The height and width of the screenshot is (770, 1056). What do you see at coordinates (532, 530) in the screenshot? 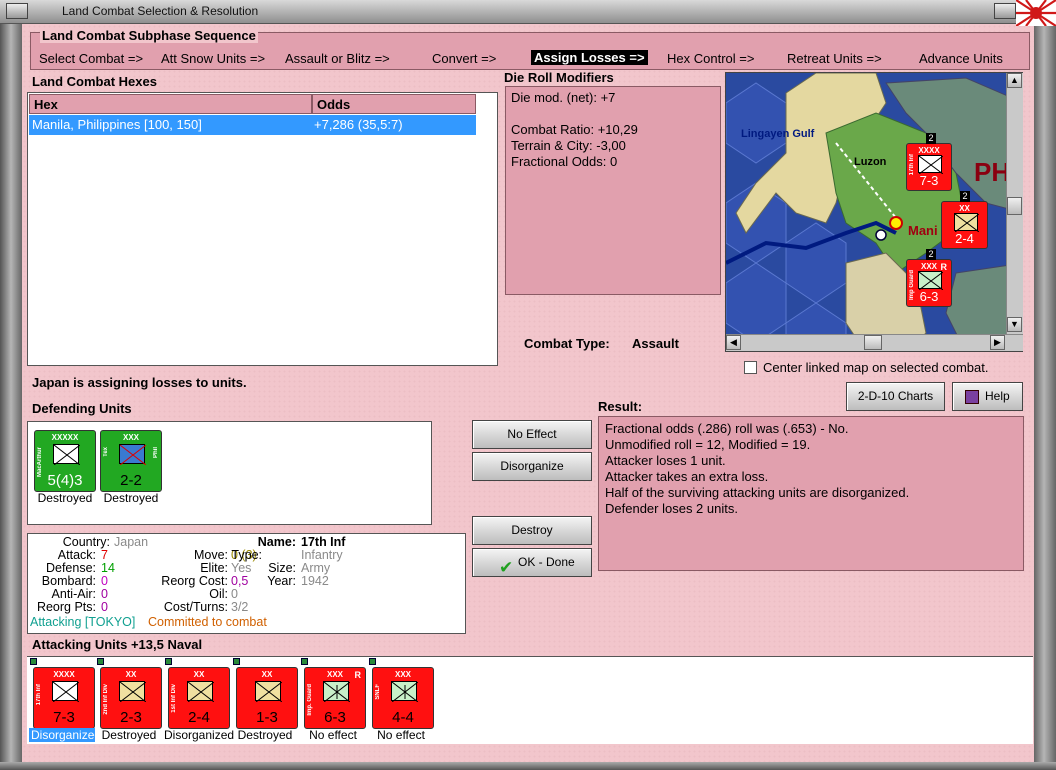
I see `destroy-button: Destroy` at bounding box center [532, 530].